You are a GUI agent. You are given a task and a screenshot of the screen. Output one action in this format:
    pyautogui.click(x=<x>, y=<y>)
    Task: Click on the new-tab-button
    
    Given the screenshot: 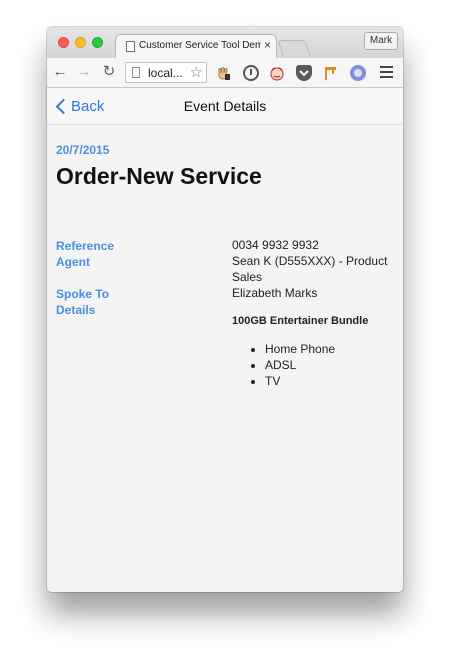 What is the action you would take?
    pyautogui.click(x=294, y=48)
    